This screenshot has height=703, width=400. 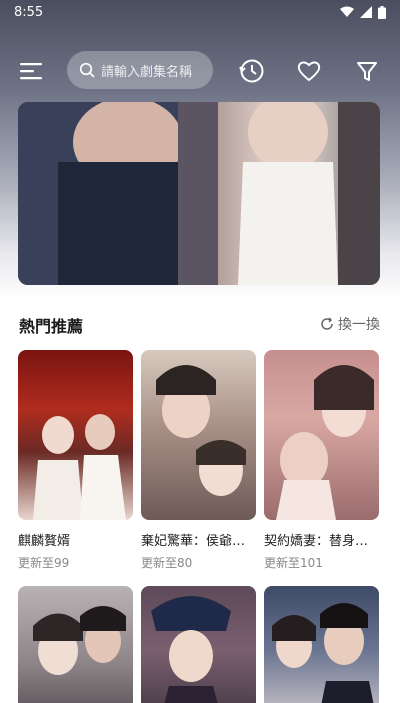 What do you see at coordinates (167, 563) in the screenshot?
I see `drama-update: 更新至80` at bounding box center [167, 563].